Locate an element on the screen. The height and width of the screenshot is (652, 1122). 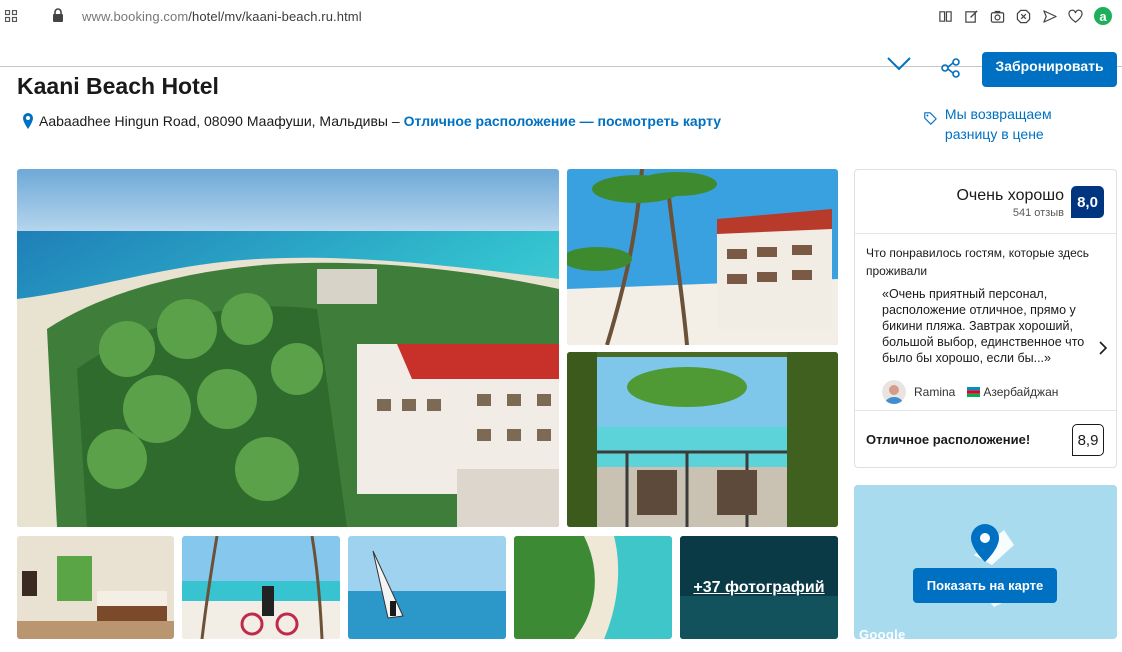
more-photos-link: +37 фотографий is located at coordinates (759, 587).